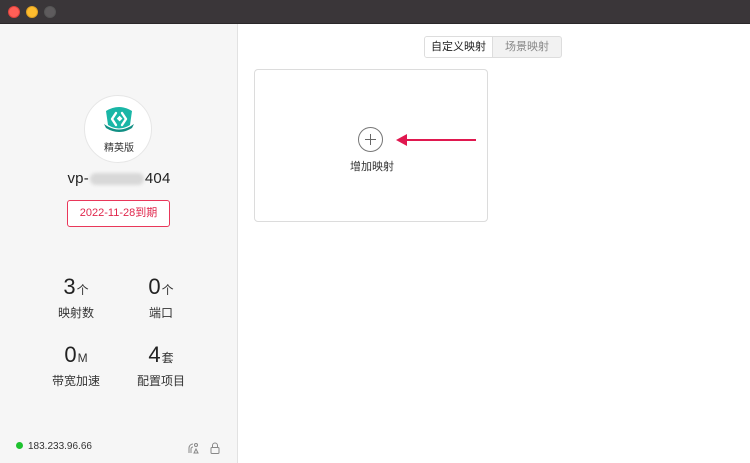  I want to click on stat-value: 4, so click(154, 354).